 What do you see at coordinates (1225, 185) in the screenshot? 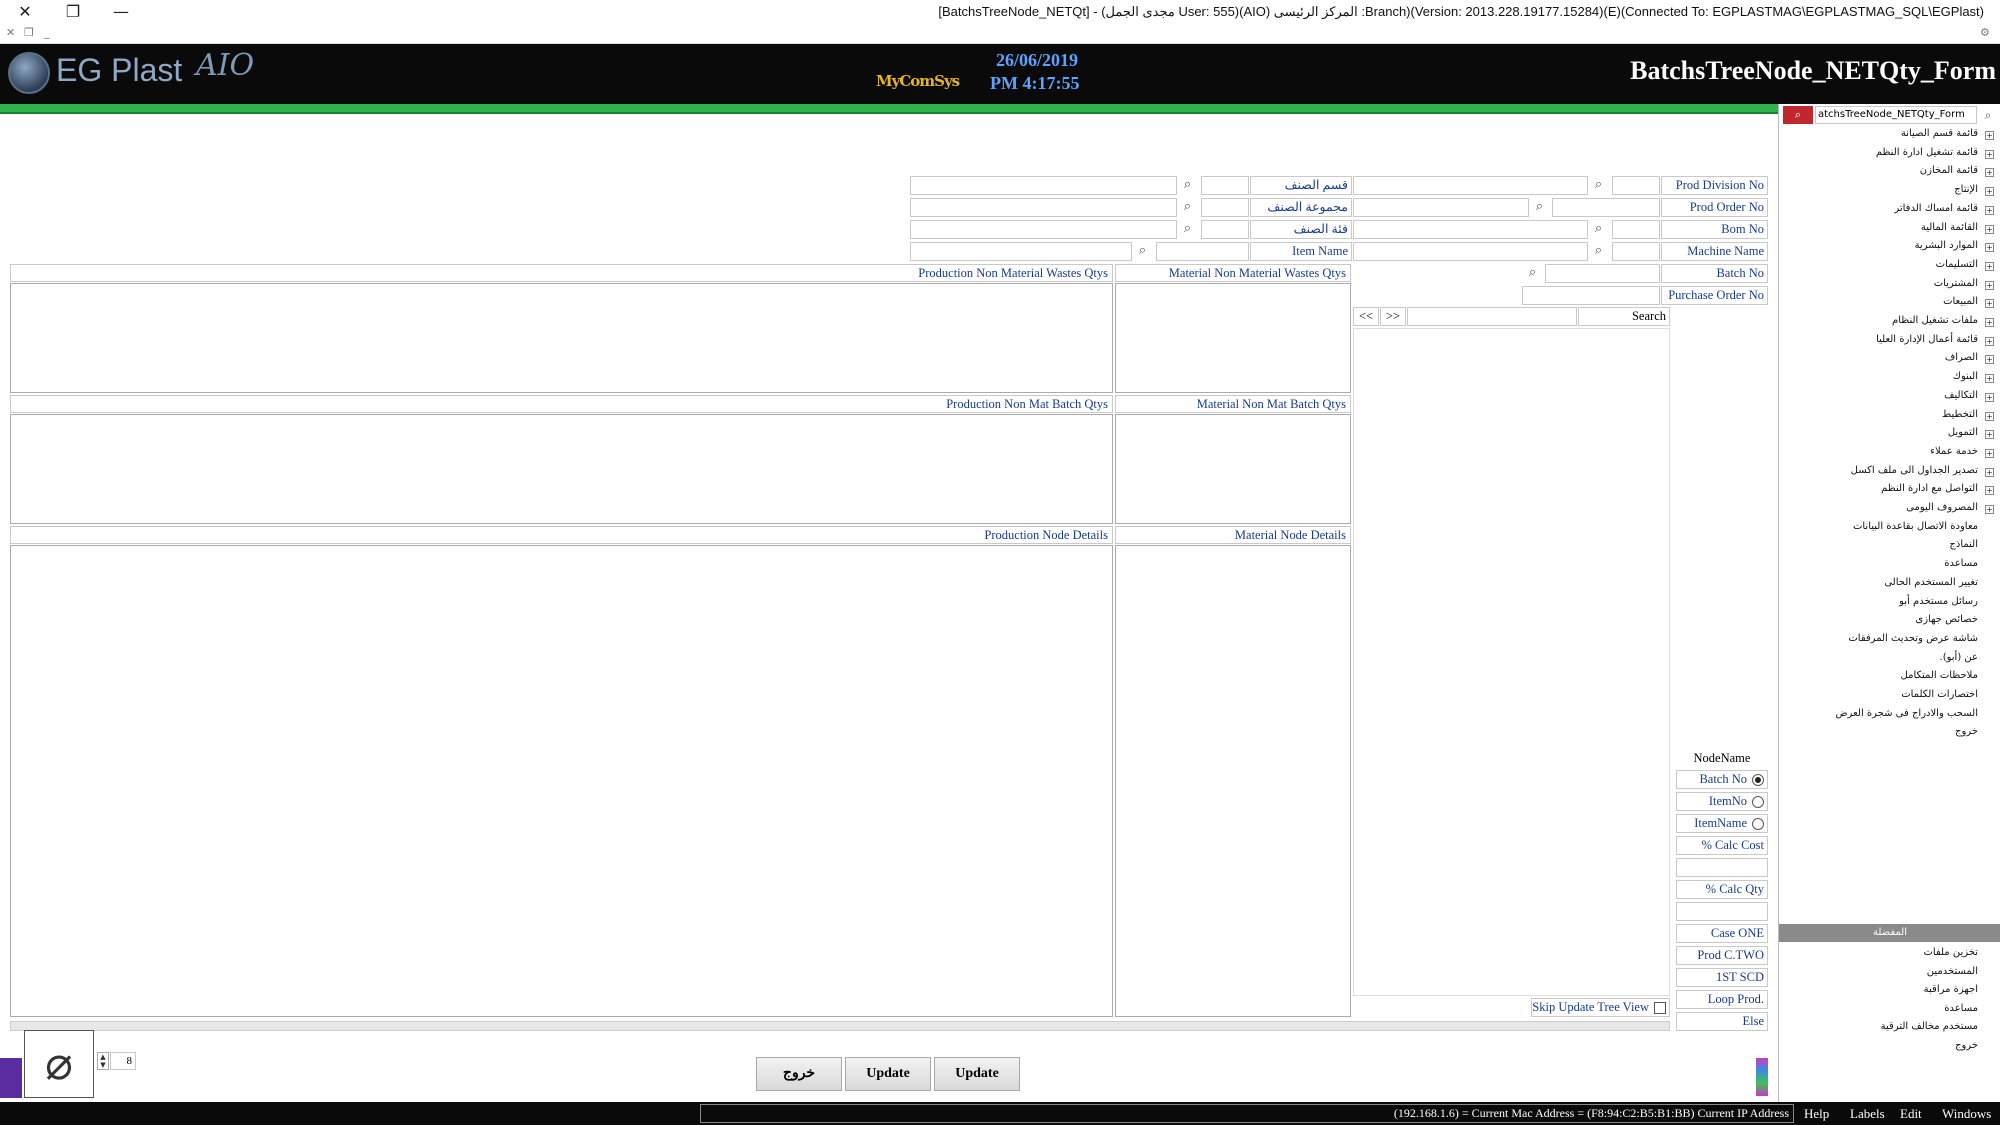
I see `item-section-code-input` at bounding box center [1225, 185].